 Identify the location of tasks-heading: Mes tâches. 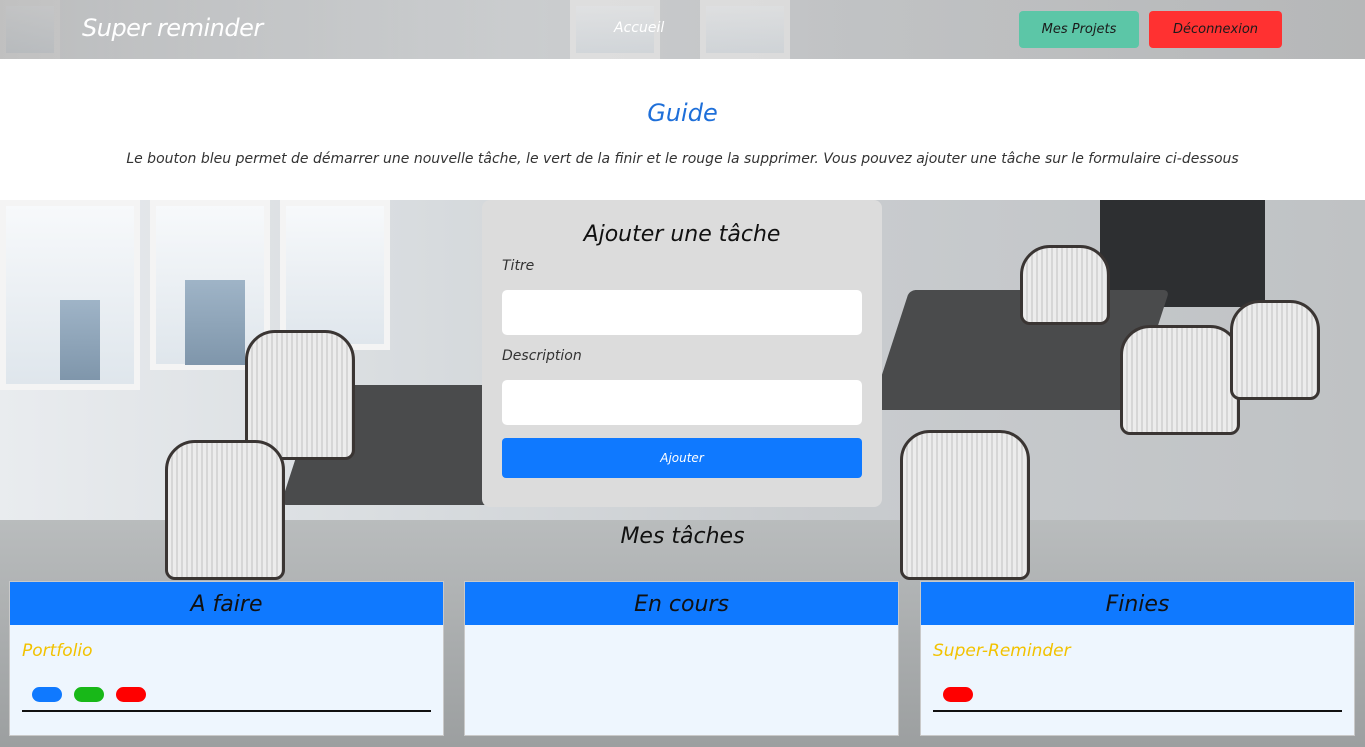
(682, 536).